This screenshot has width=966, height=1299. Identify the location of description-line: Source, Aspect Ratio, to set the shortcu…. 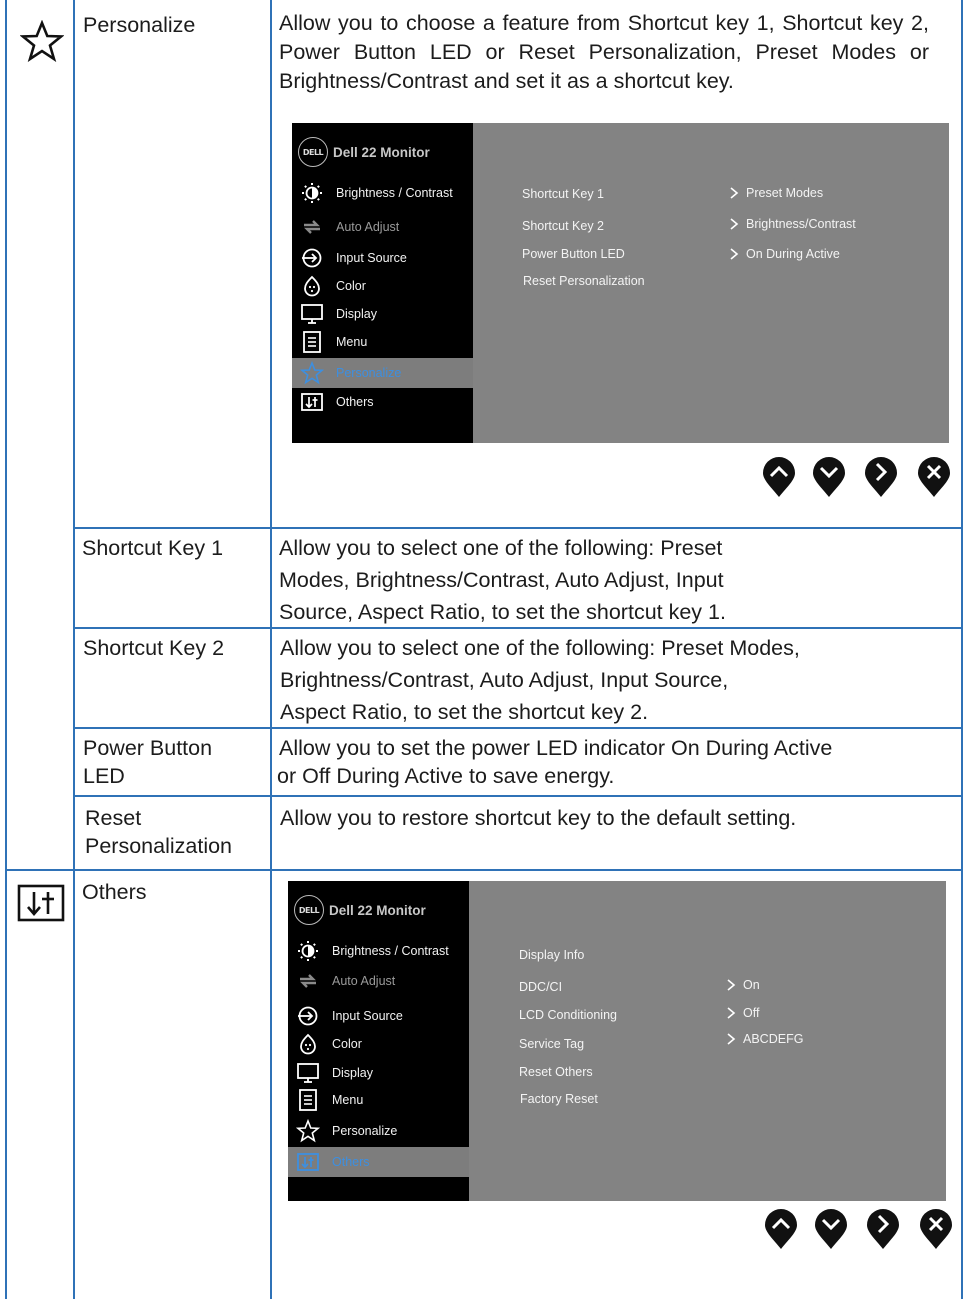
(502, 612).